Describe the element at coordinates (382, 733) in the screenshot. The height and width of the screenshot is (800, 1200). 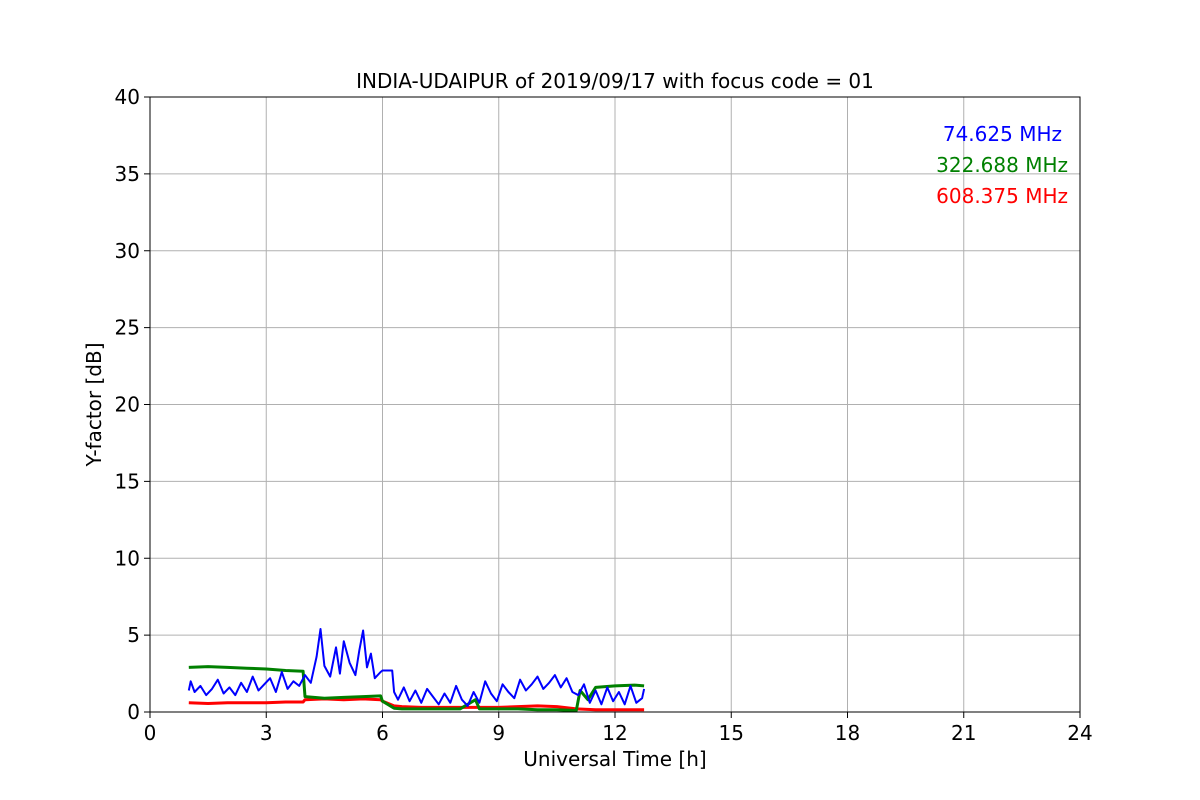
I see `x-tick-label: 6` at that location.